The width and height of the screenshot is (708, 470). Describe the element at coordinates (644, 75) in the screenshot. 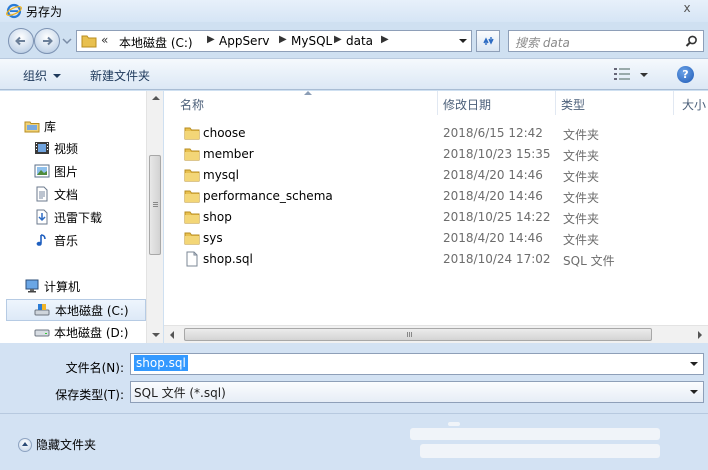

I see `view-options-dropdown` at that location.